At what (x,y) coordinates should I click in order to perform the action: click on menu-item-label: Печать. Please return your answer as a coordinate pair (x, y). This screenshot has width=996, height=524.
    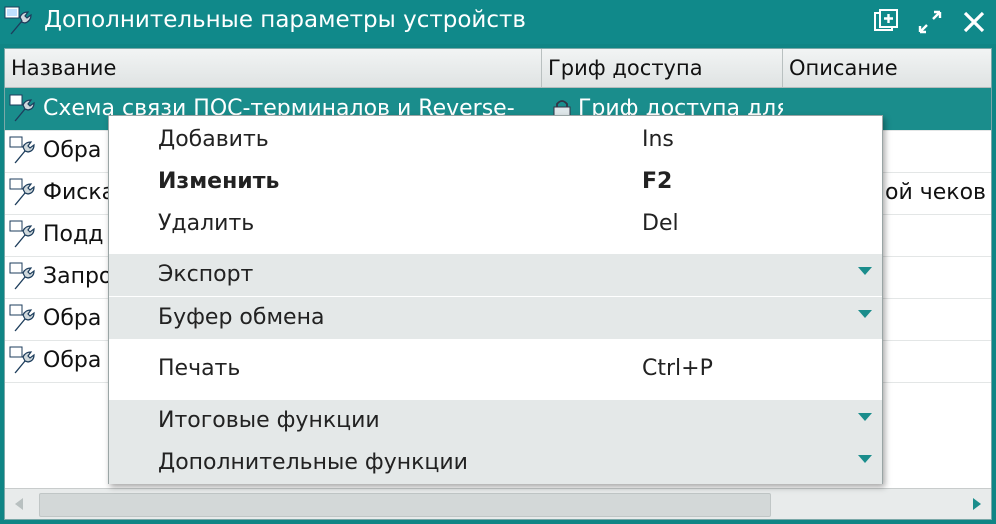
    Looking at the image, I should click on (199, 368).